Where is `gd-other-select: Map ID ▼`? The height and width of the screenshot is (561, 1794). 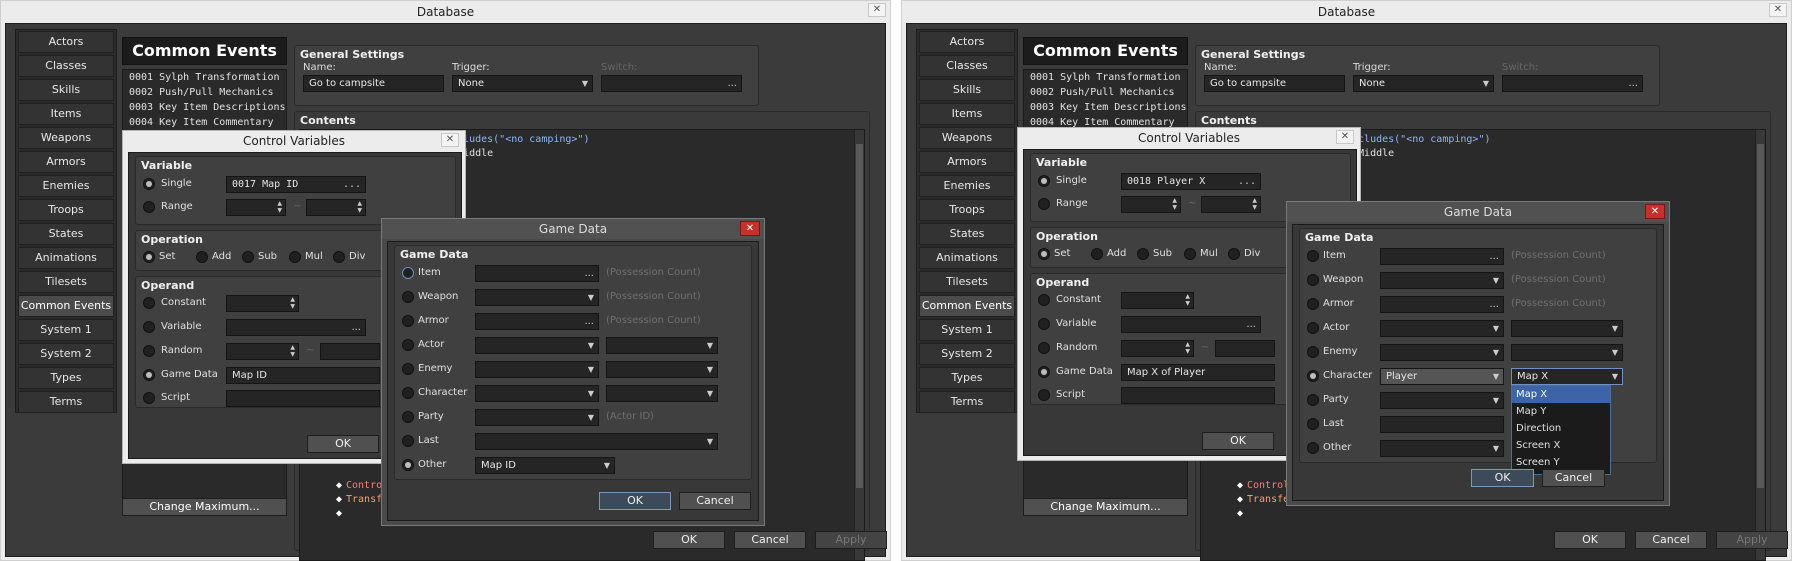
gd-other-select: Map ID ▼ is located at coordinates (545, 465).